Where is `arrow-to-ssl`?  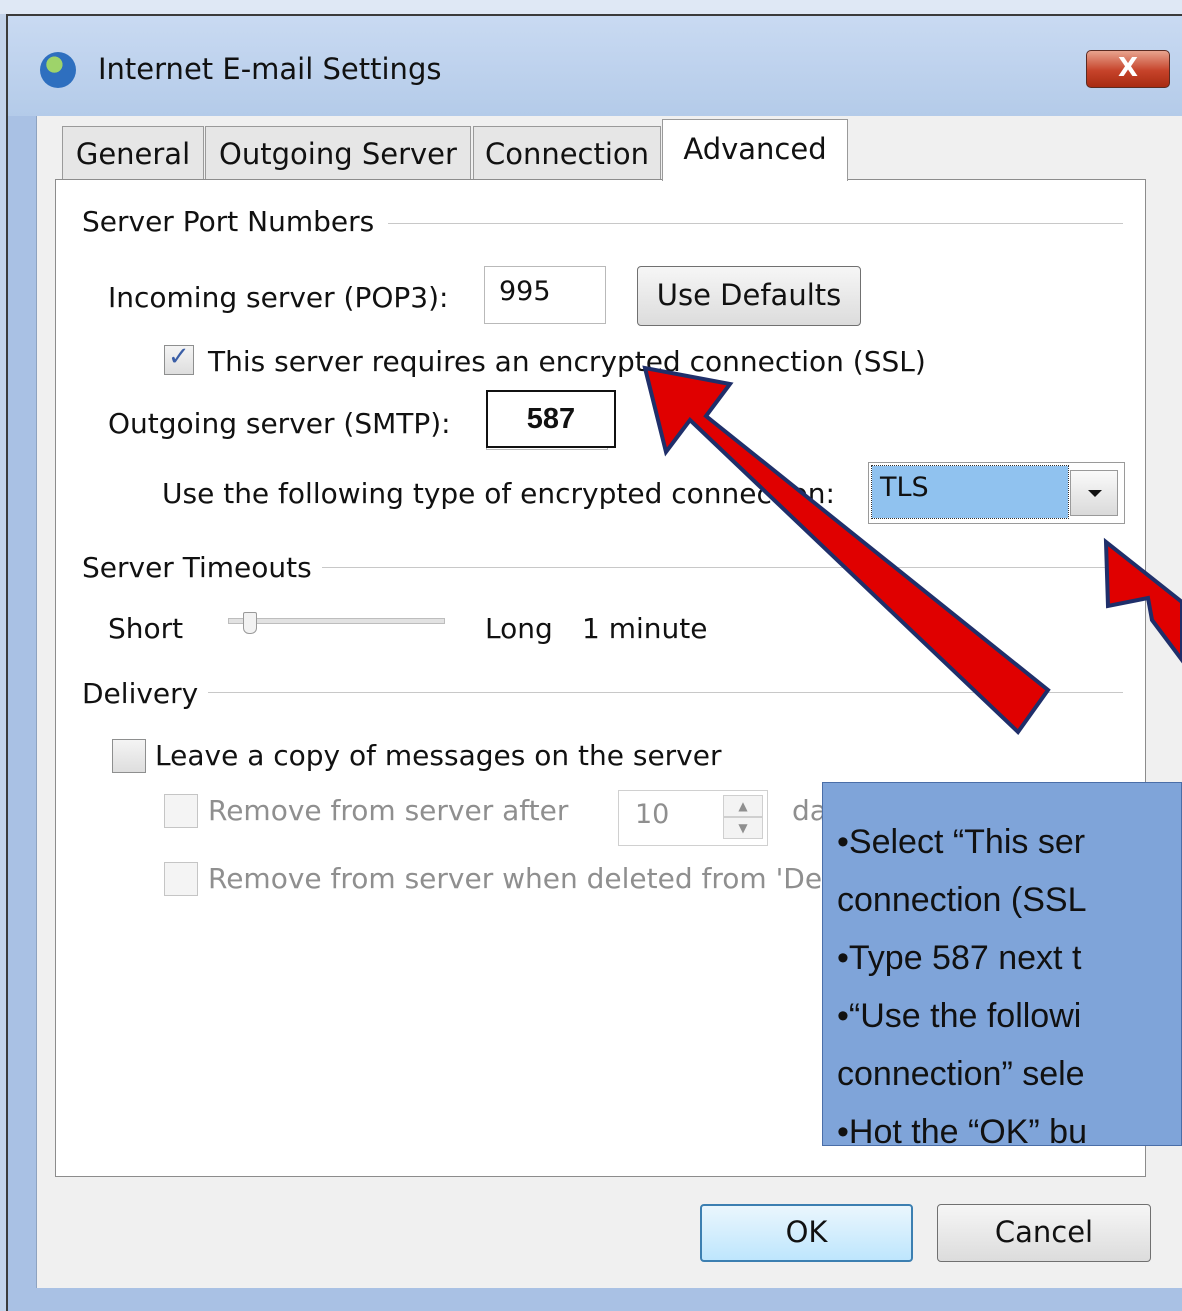 arrow-to-ssl is located at coordinates (846, 550).